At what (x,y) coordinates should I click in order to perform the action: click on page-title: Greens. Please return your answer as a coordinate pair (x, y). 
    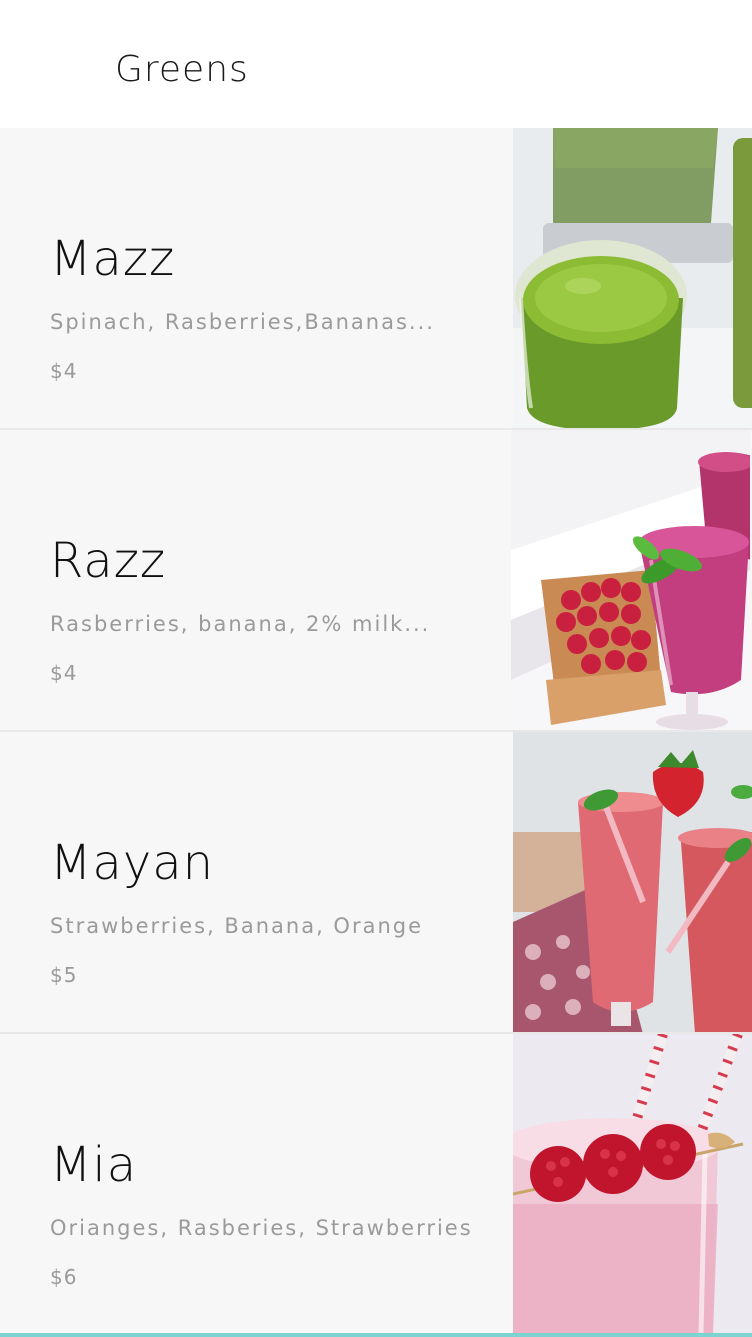
    Looking at the image, I should click on (182, 69).